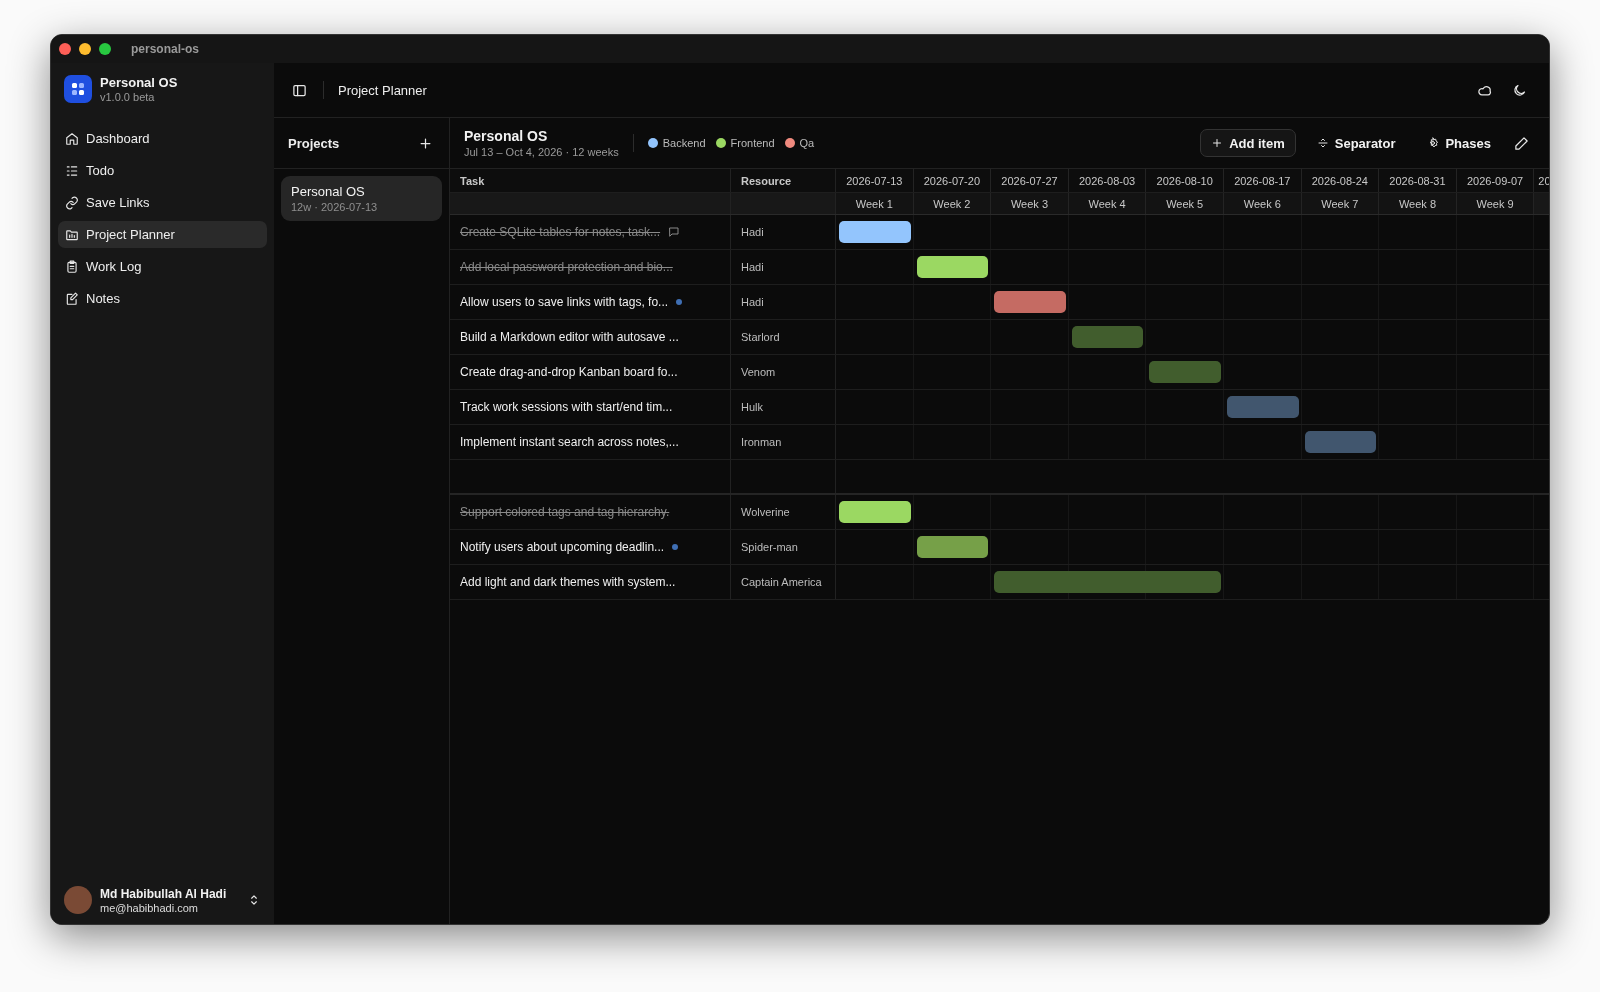  What do you see at coordinates (1340, 203) in the screenshot?
I see `week-label: Week 7` at bounding box center [1340, 203].